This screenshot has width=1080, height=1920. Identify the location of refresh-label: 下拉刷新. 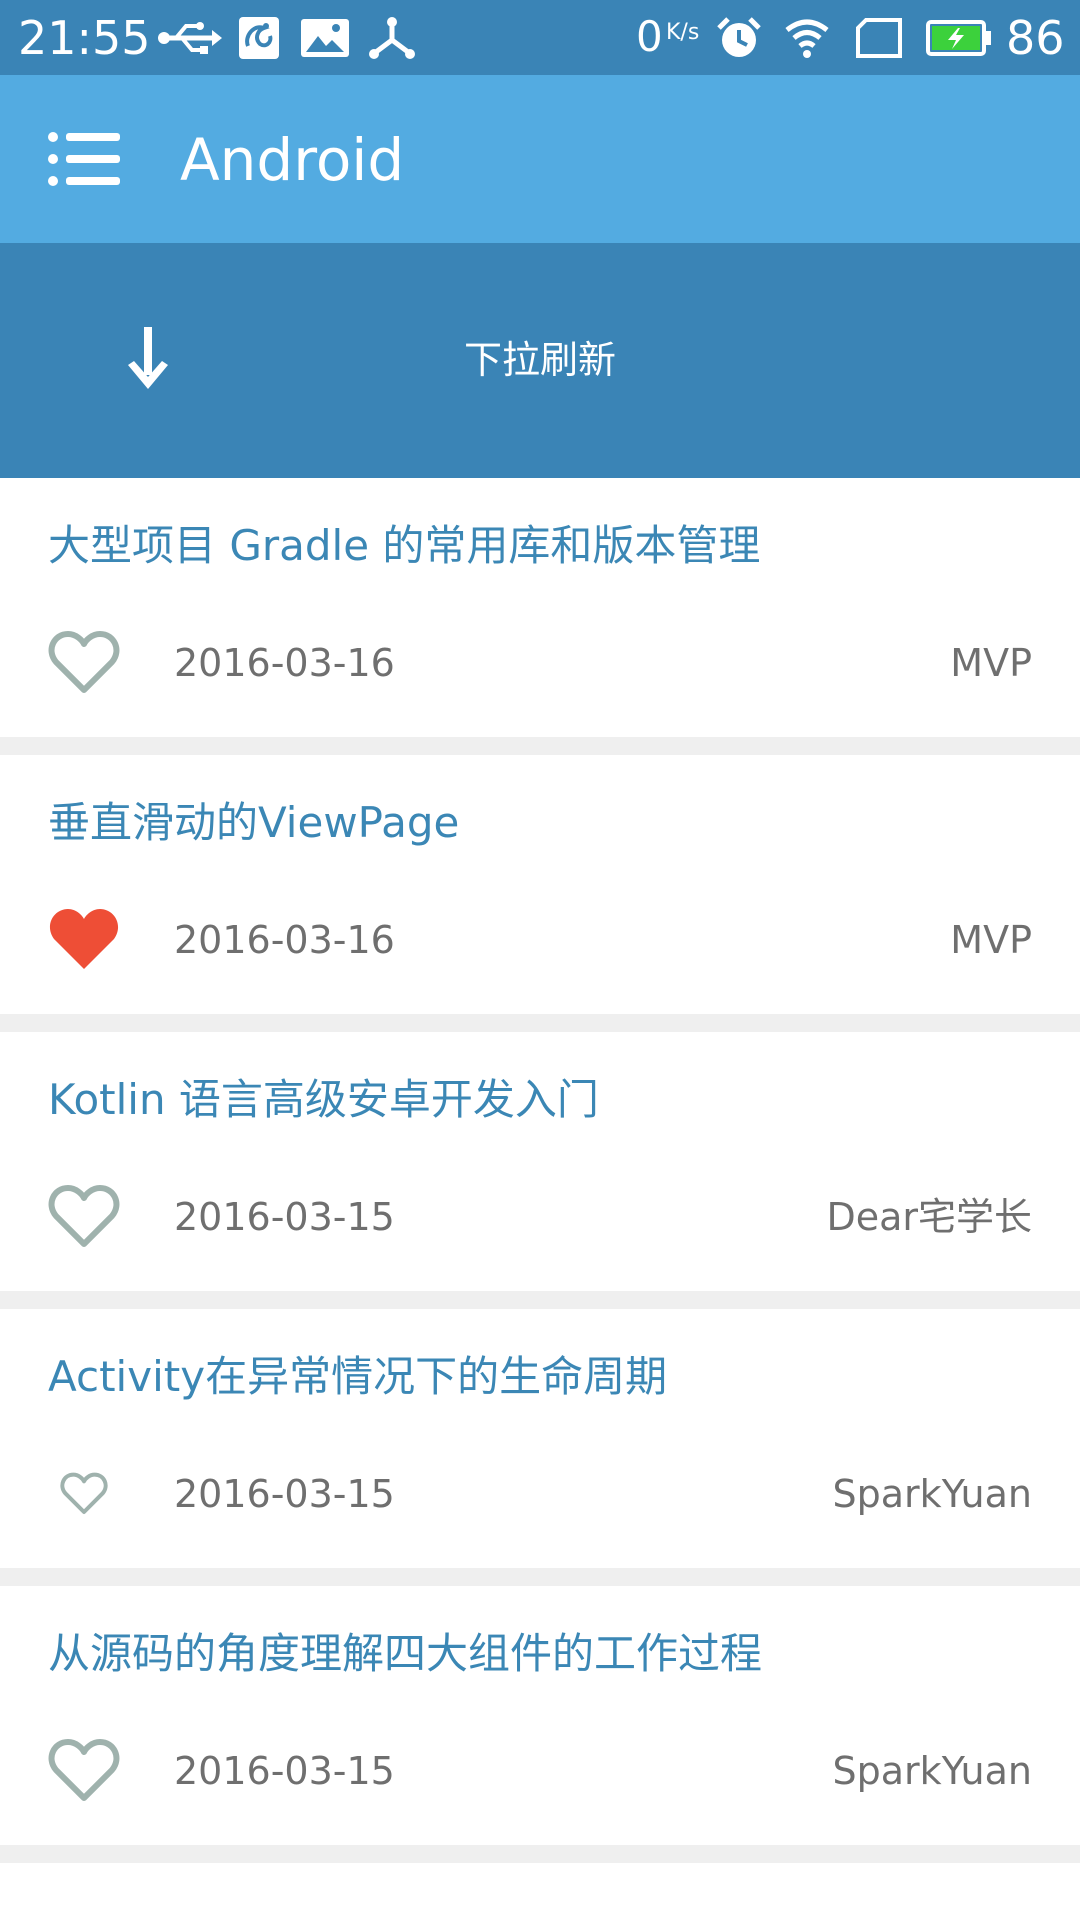
(539, 360).